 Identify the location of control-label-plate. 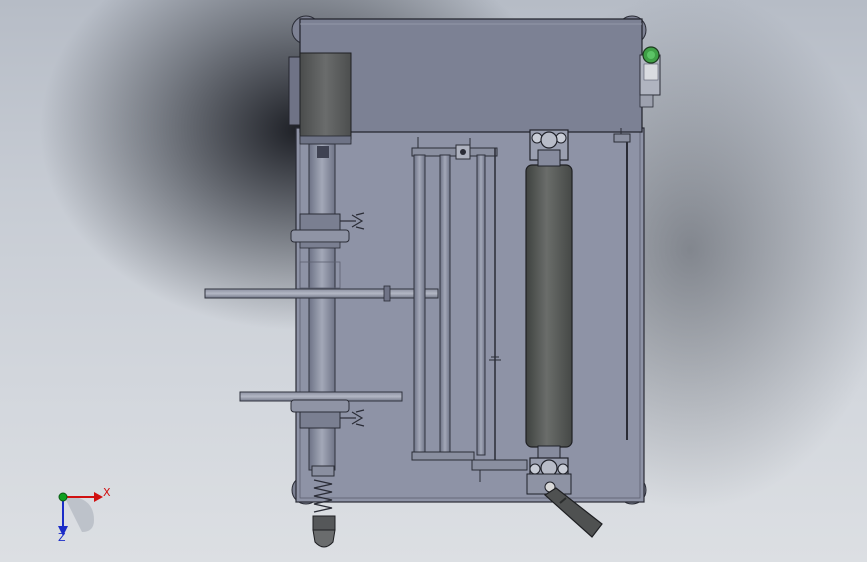
(651, 72).